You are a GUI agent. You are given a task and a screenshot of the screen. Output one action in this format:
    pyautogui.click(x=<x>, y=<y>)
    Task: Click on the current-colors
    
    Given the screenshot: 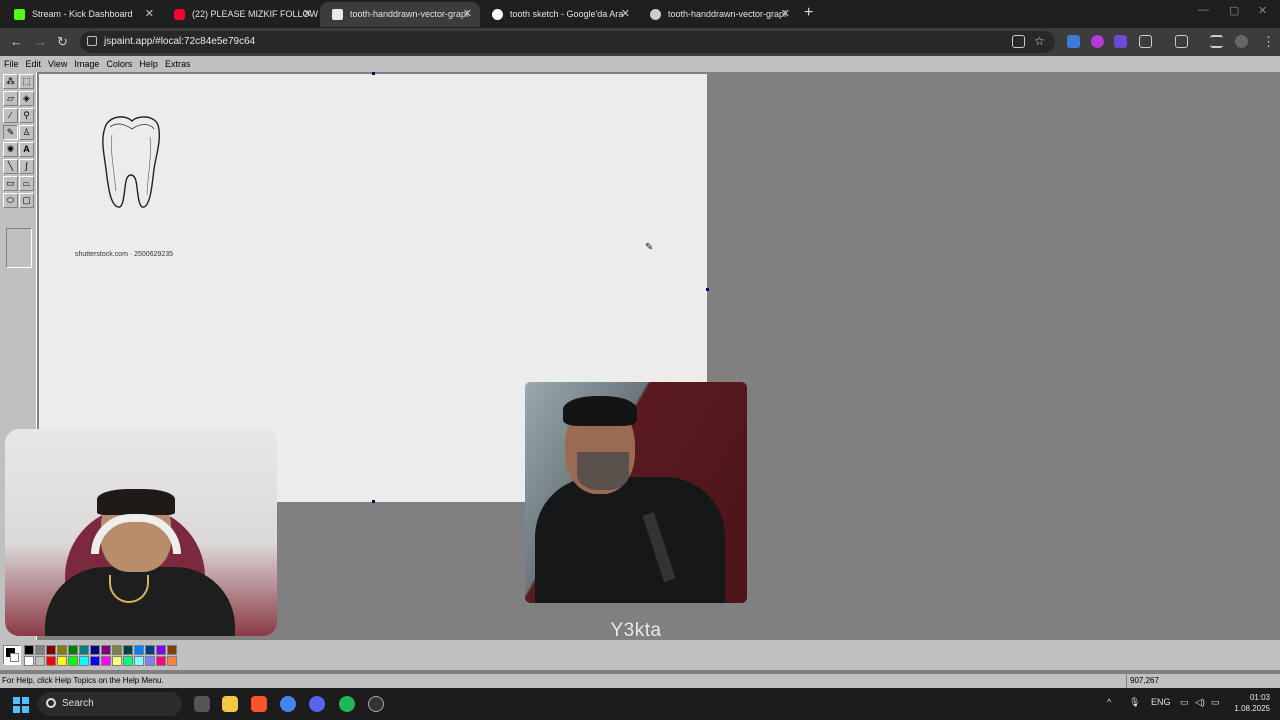 What is the action you would take?
    pyautogui.click(x=12, y=655)
    